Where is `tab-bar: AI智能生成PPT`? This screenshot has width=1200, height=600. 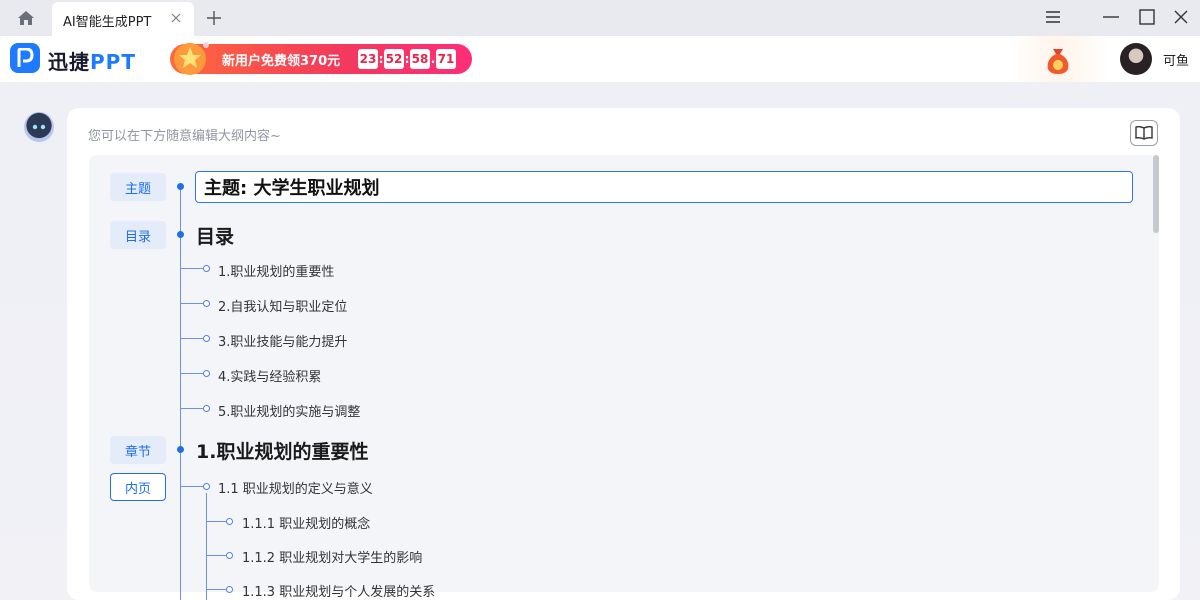 tab-bar: AI智能生成PPT is located at coordinates (600, 18).